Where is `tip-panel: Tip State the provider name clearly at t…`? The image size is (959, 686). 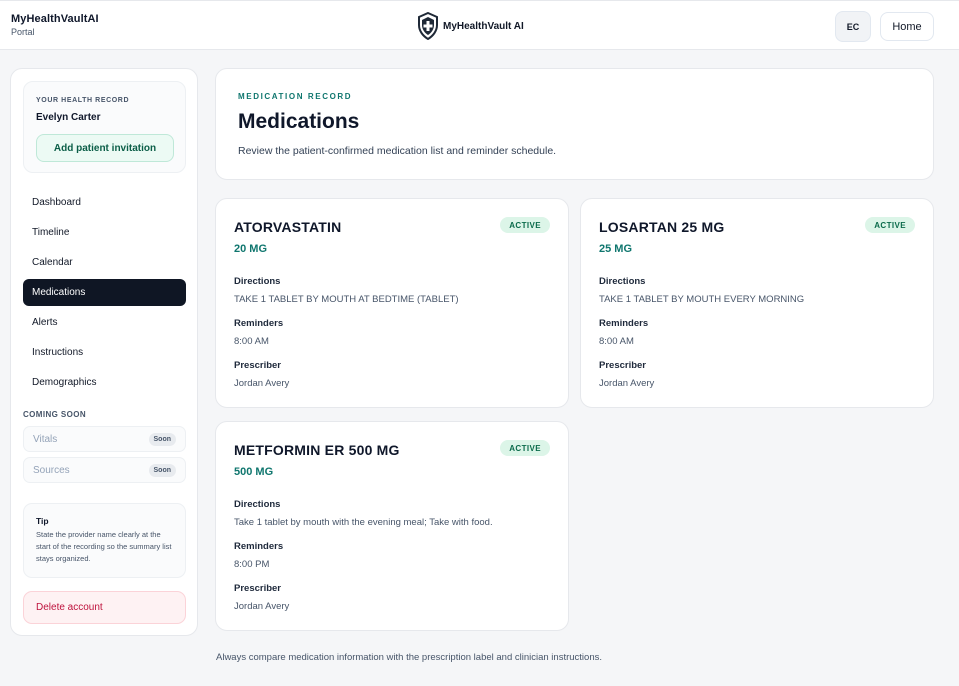
tip-panel: Tip State the provider name clearly at t… is located at coordinates (104, 540).